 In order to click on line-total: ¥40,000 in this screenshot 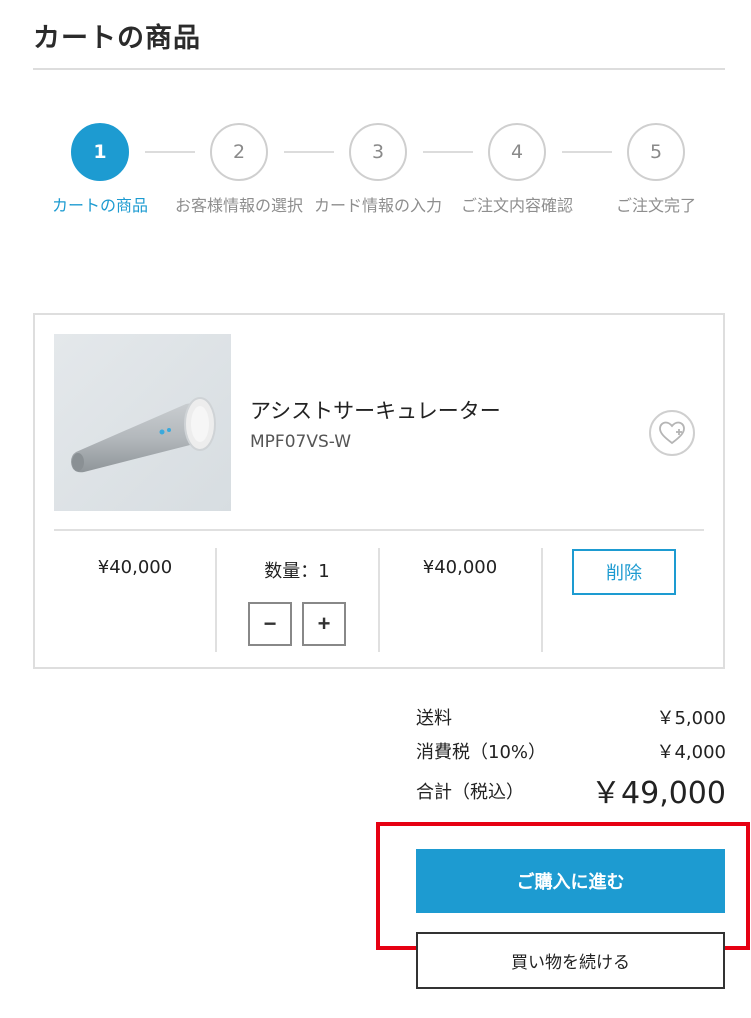, I will do `click(460, 567)`.